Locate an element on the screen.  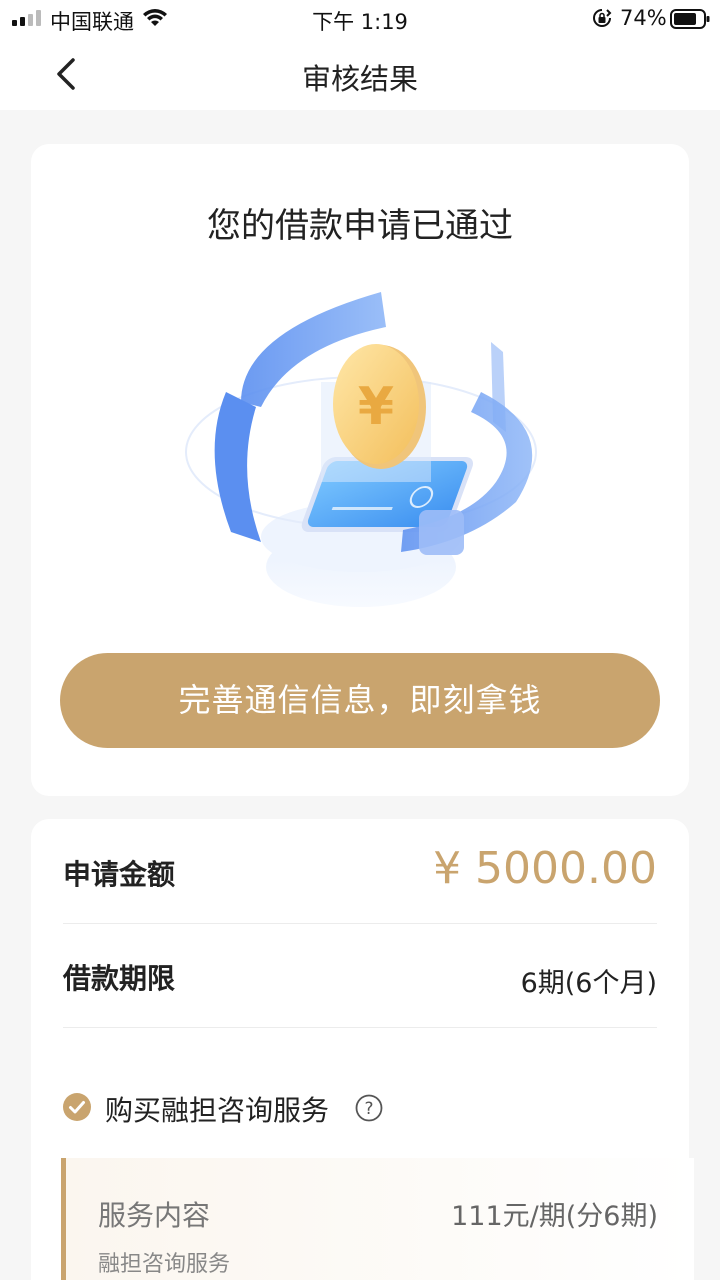
service-content-title: 服务内容 is located at coordinates (154, 1215).